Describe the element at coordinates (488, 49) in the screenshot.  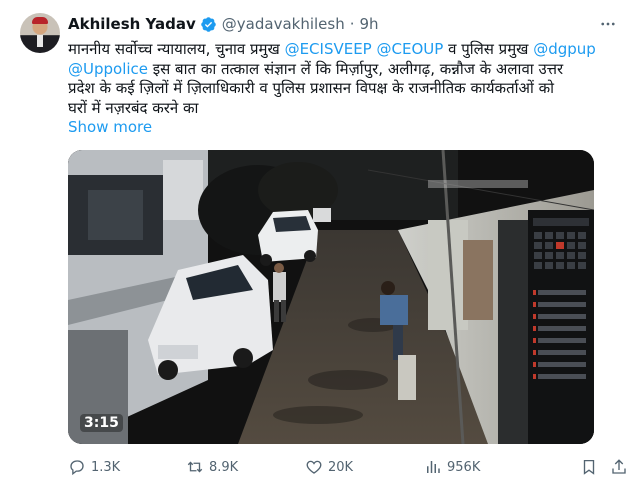
I see `tweet-text-segment: व पुलिस प्रमुख` at that location.